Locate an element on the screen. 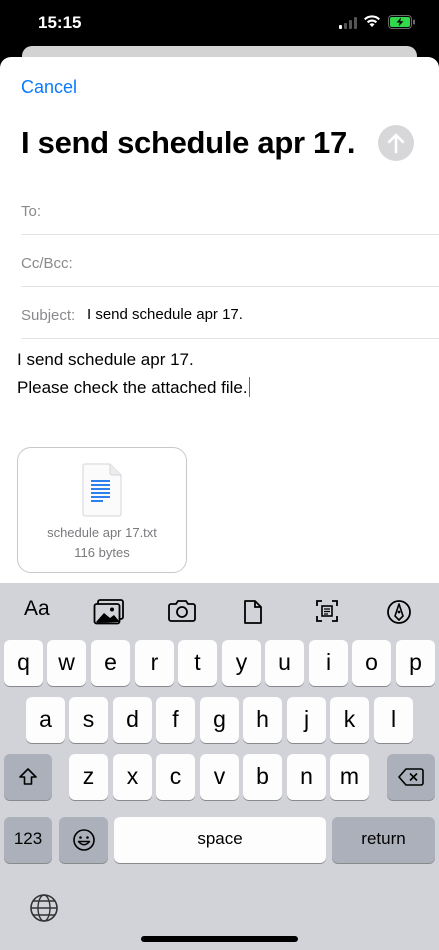 This screenshot has height=950, width=439. key-o: o is located at coordinates (371, 663).